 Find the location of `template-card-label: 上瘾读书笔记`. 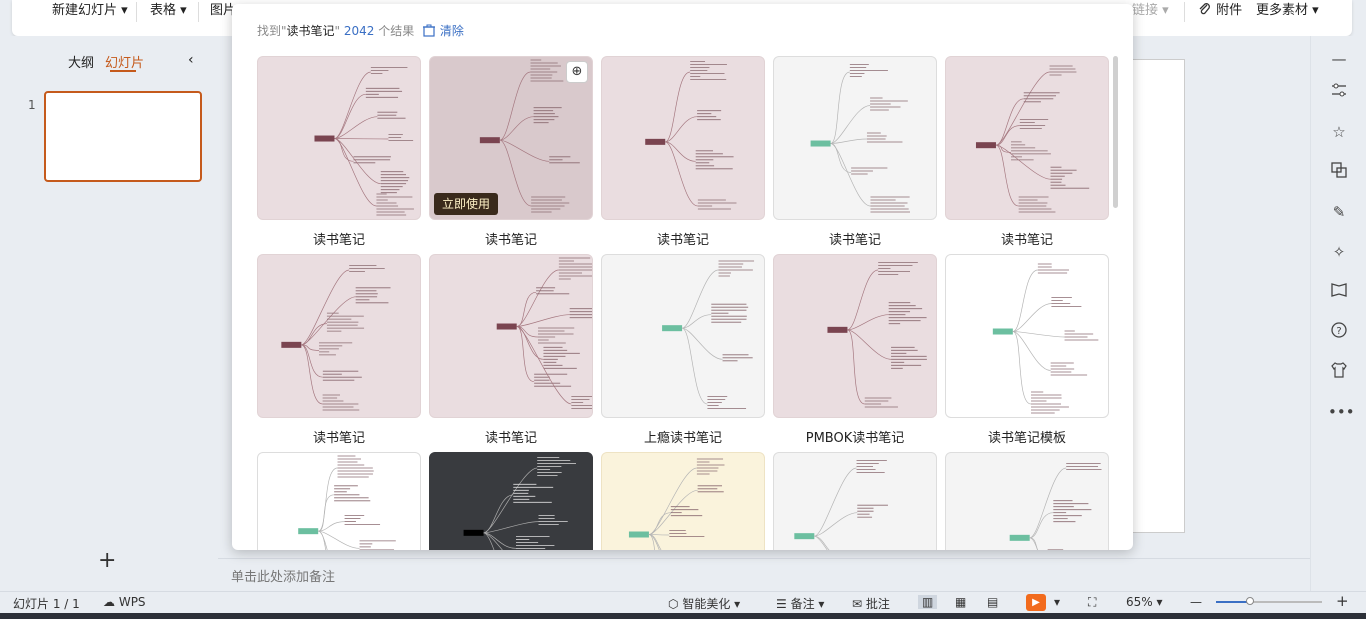

template-card-label: 上瘾读书笔记 is located at coordinates (683, 436).